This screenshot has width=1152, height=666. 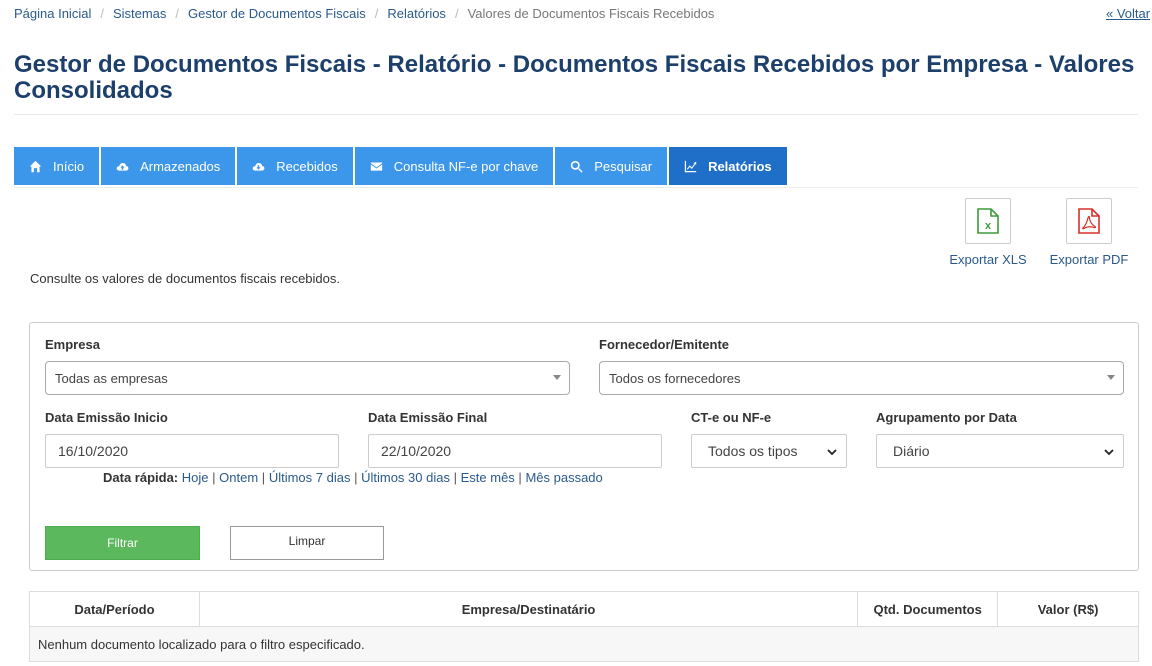 What do you see at coordinates (488, 477) in the screenshot?
I see `quick-date-este-mes: Este mês` at bounding box center [488, 477].